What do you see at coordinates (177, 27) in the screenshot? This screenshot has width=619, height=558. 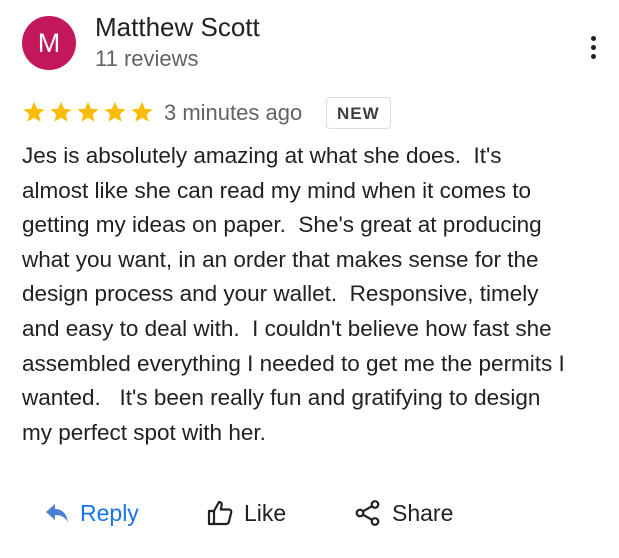 I see `author-name: Matthew Scott` at bounding box center [177, 27].